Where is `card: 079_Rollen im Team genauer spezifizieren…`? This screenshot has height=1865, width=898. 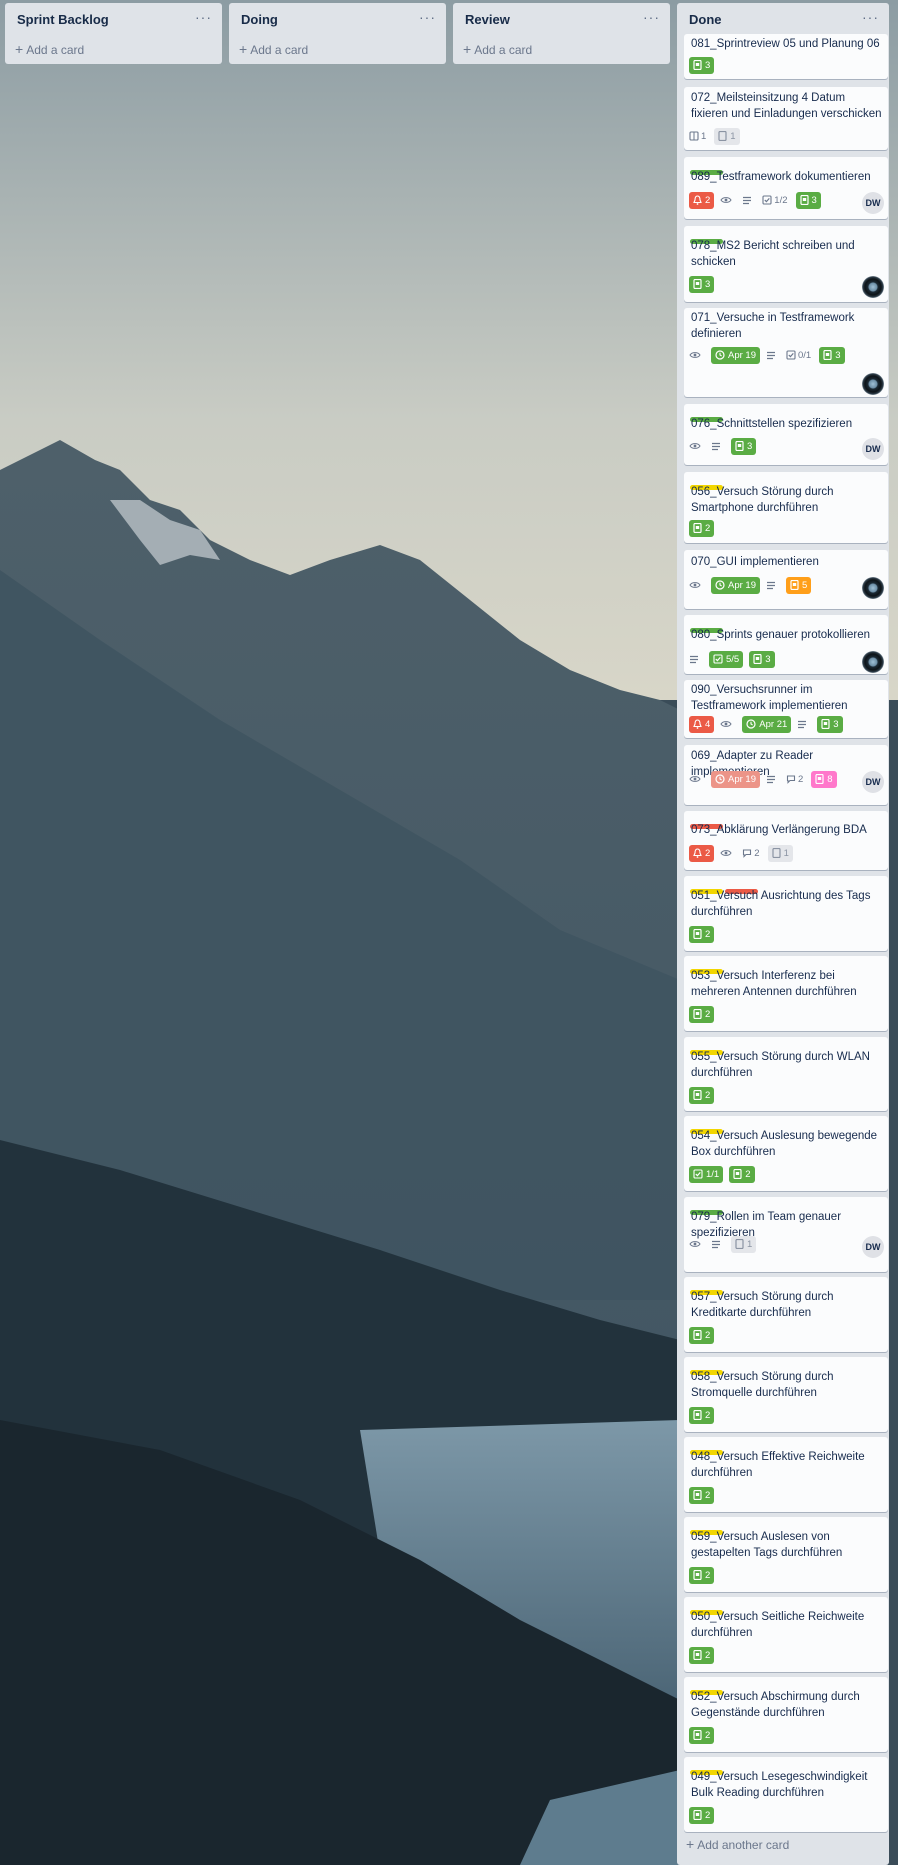 card: 079_Rollen im Team genauer spezifizieren… is located at coordinates (786, 1234).